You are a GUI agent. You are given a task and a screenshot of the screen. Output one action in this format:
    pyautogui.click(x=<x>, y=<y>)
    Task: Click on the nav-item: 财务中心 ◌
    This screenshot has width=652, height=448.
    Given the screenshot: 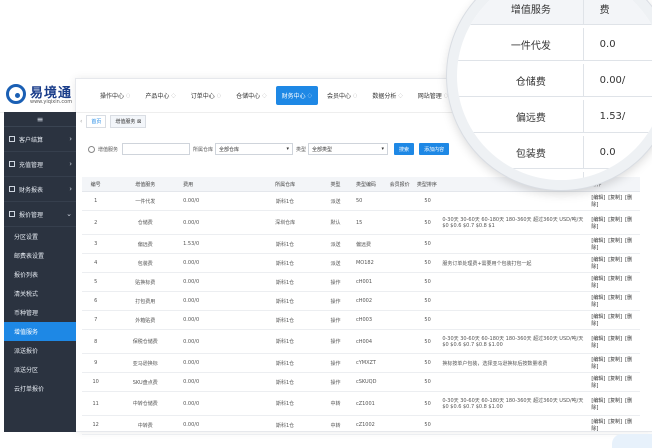 What is the action you would take?
    pyautogui.click(x=296, y=95)
    